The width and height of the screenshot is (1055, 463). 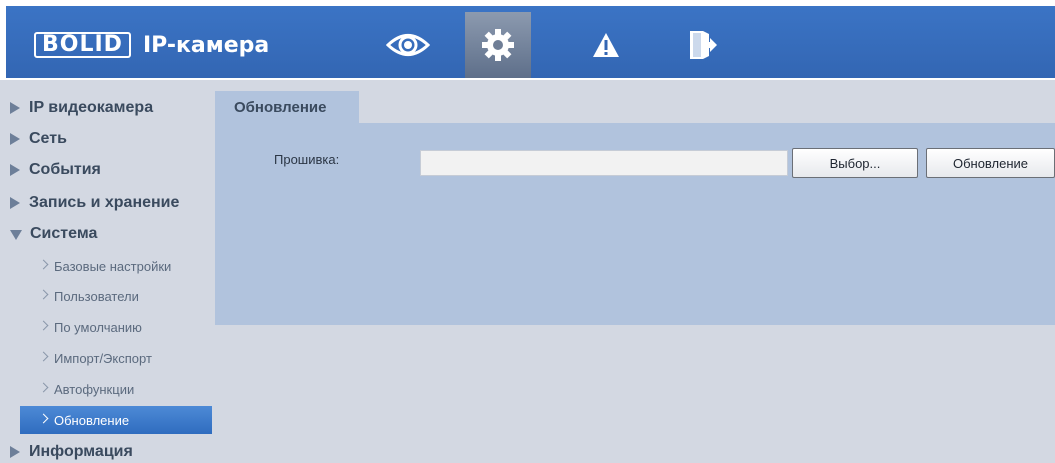 What do you see at coordinates (98, 327) in the screenshot?
I see `sidebar-subitem-label: По умолчанию` at bounding box center [98, 327].